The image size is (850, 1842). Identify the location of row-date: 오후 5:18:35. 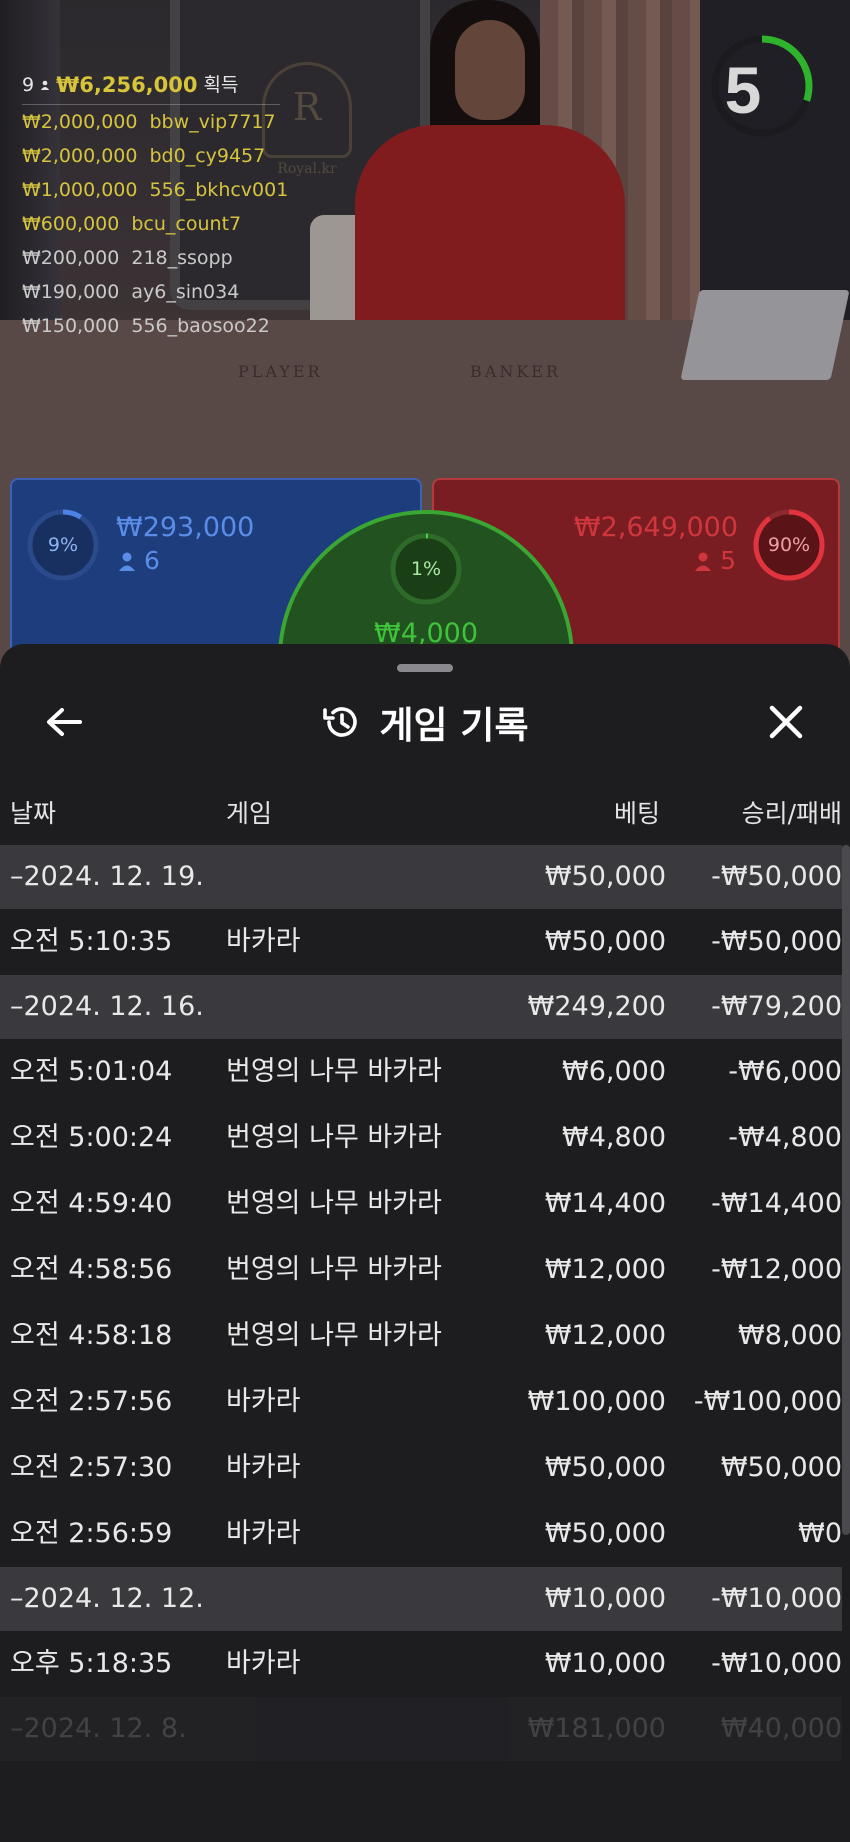
(91, 1663).